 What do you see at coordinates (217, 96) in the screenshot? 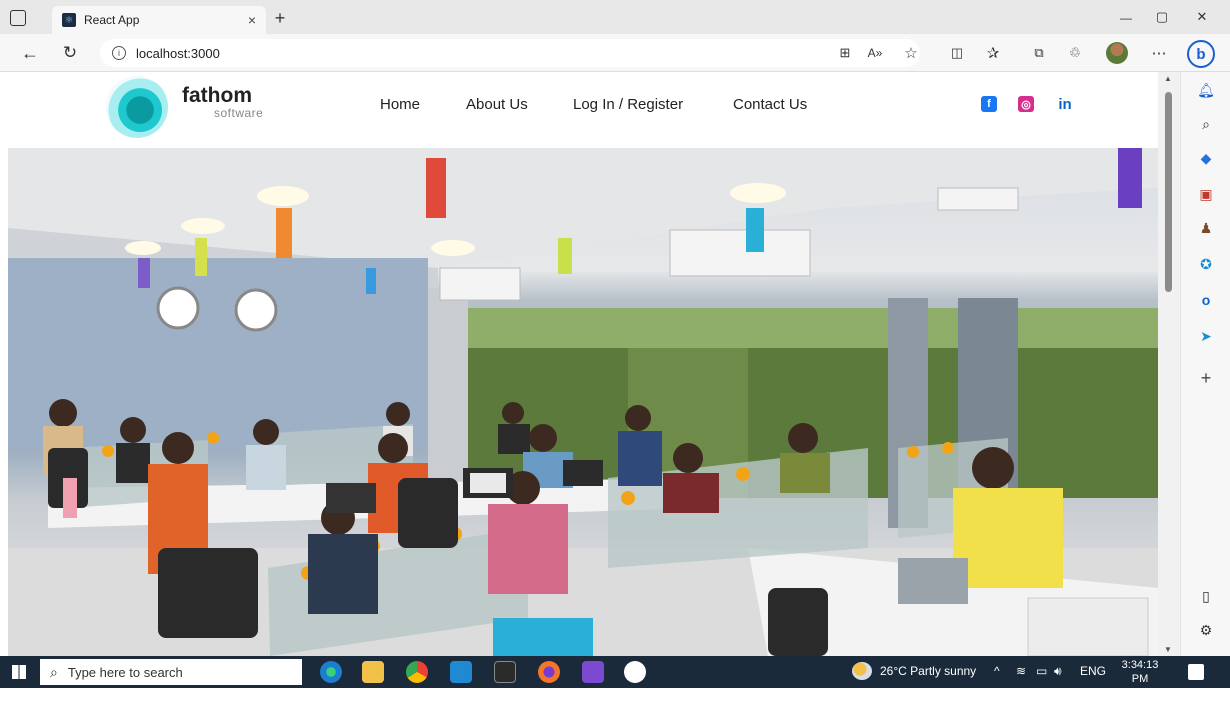
I see `brand-name: fathom` at bounding box center [217, 96].